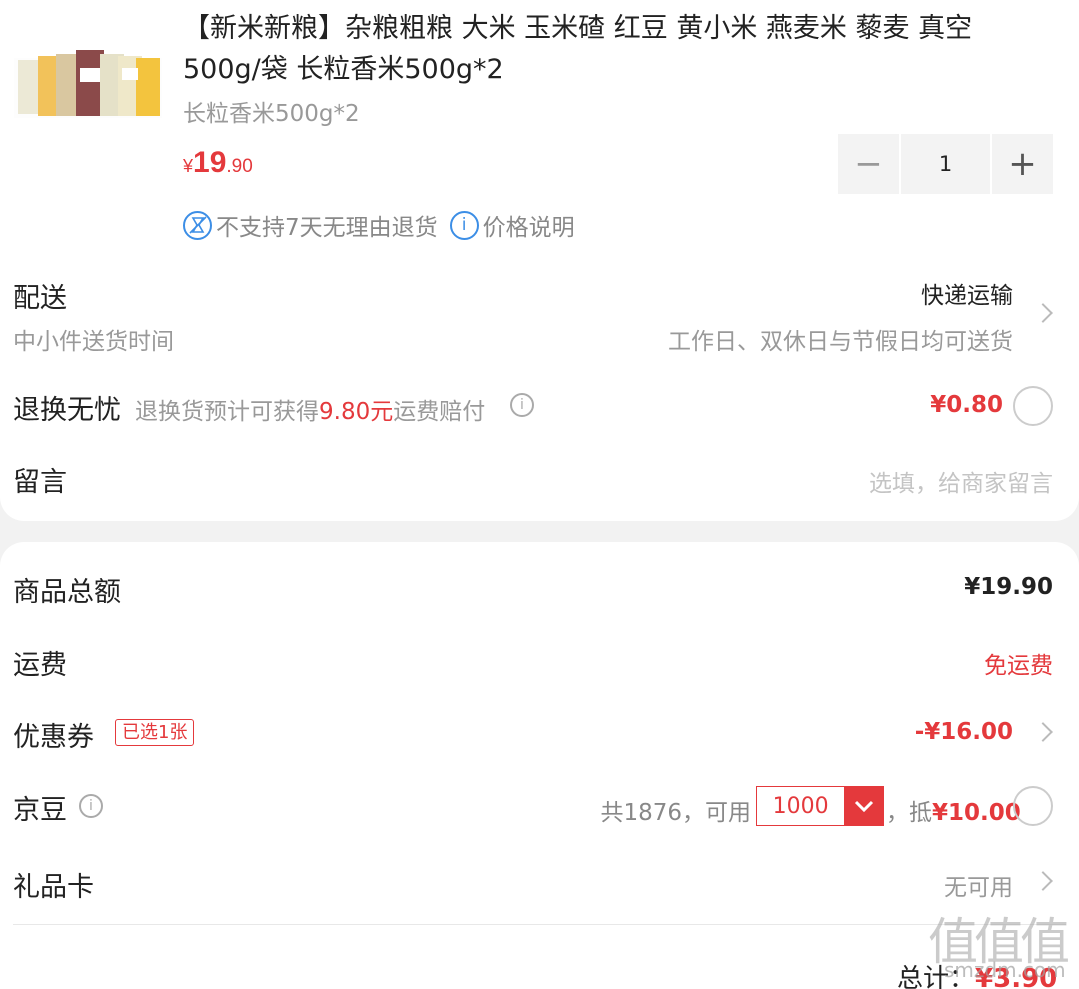  I want to click on return-worry-desc: 退换货预计可获得9.80元运费赔付, so click(310, 409).